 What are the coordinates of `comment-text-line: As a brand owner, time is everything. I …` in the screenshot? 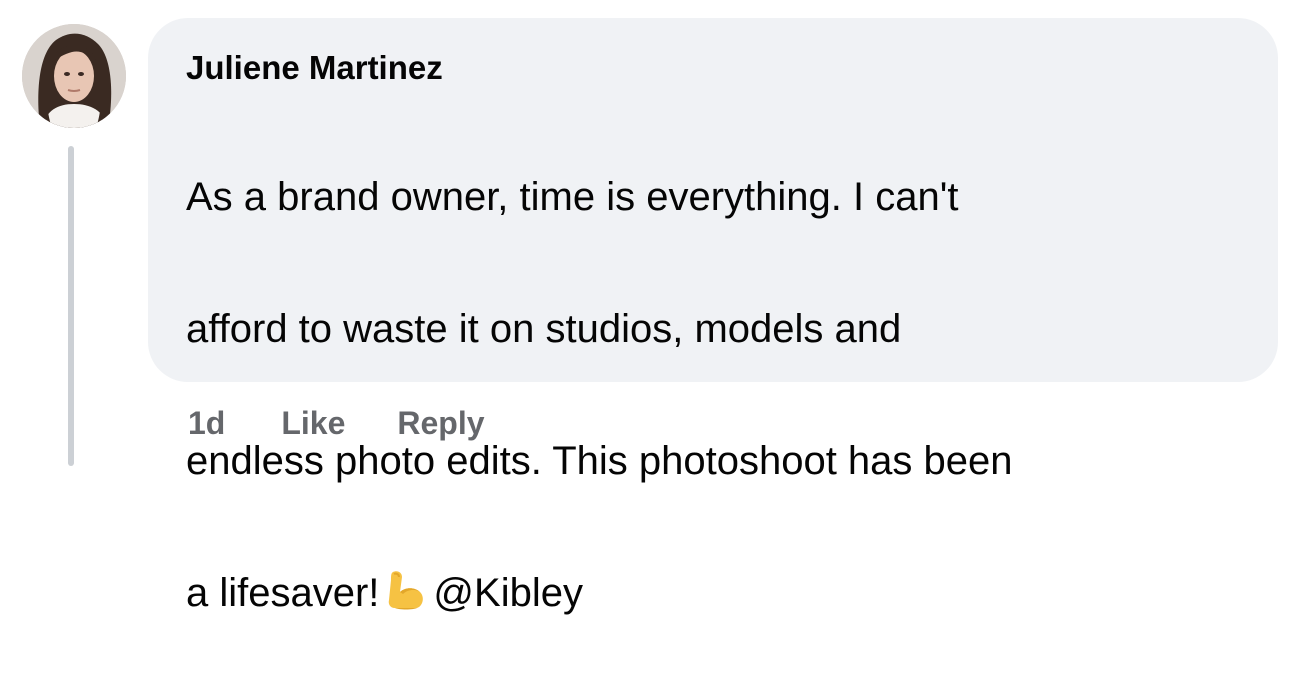 It's located at (572, 197).